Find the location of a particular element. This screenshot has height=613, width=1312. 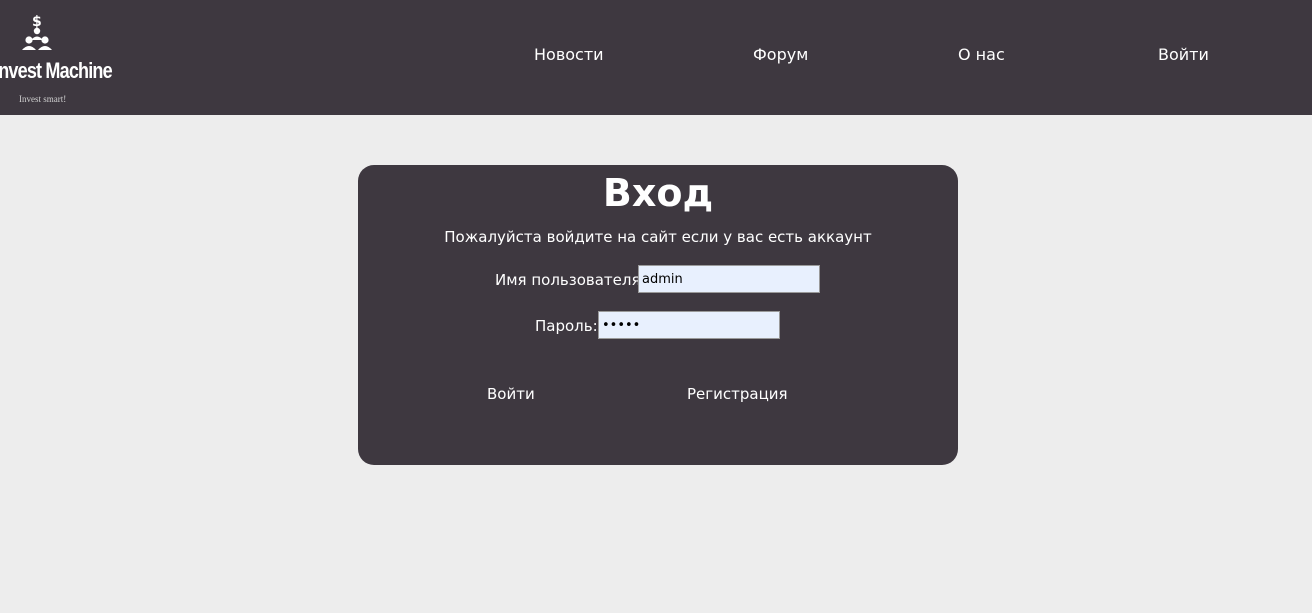

logo-tagline: Invest smart! is located at coordinates (43, 99).